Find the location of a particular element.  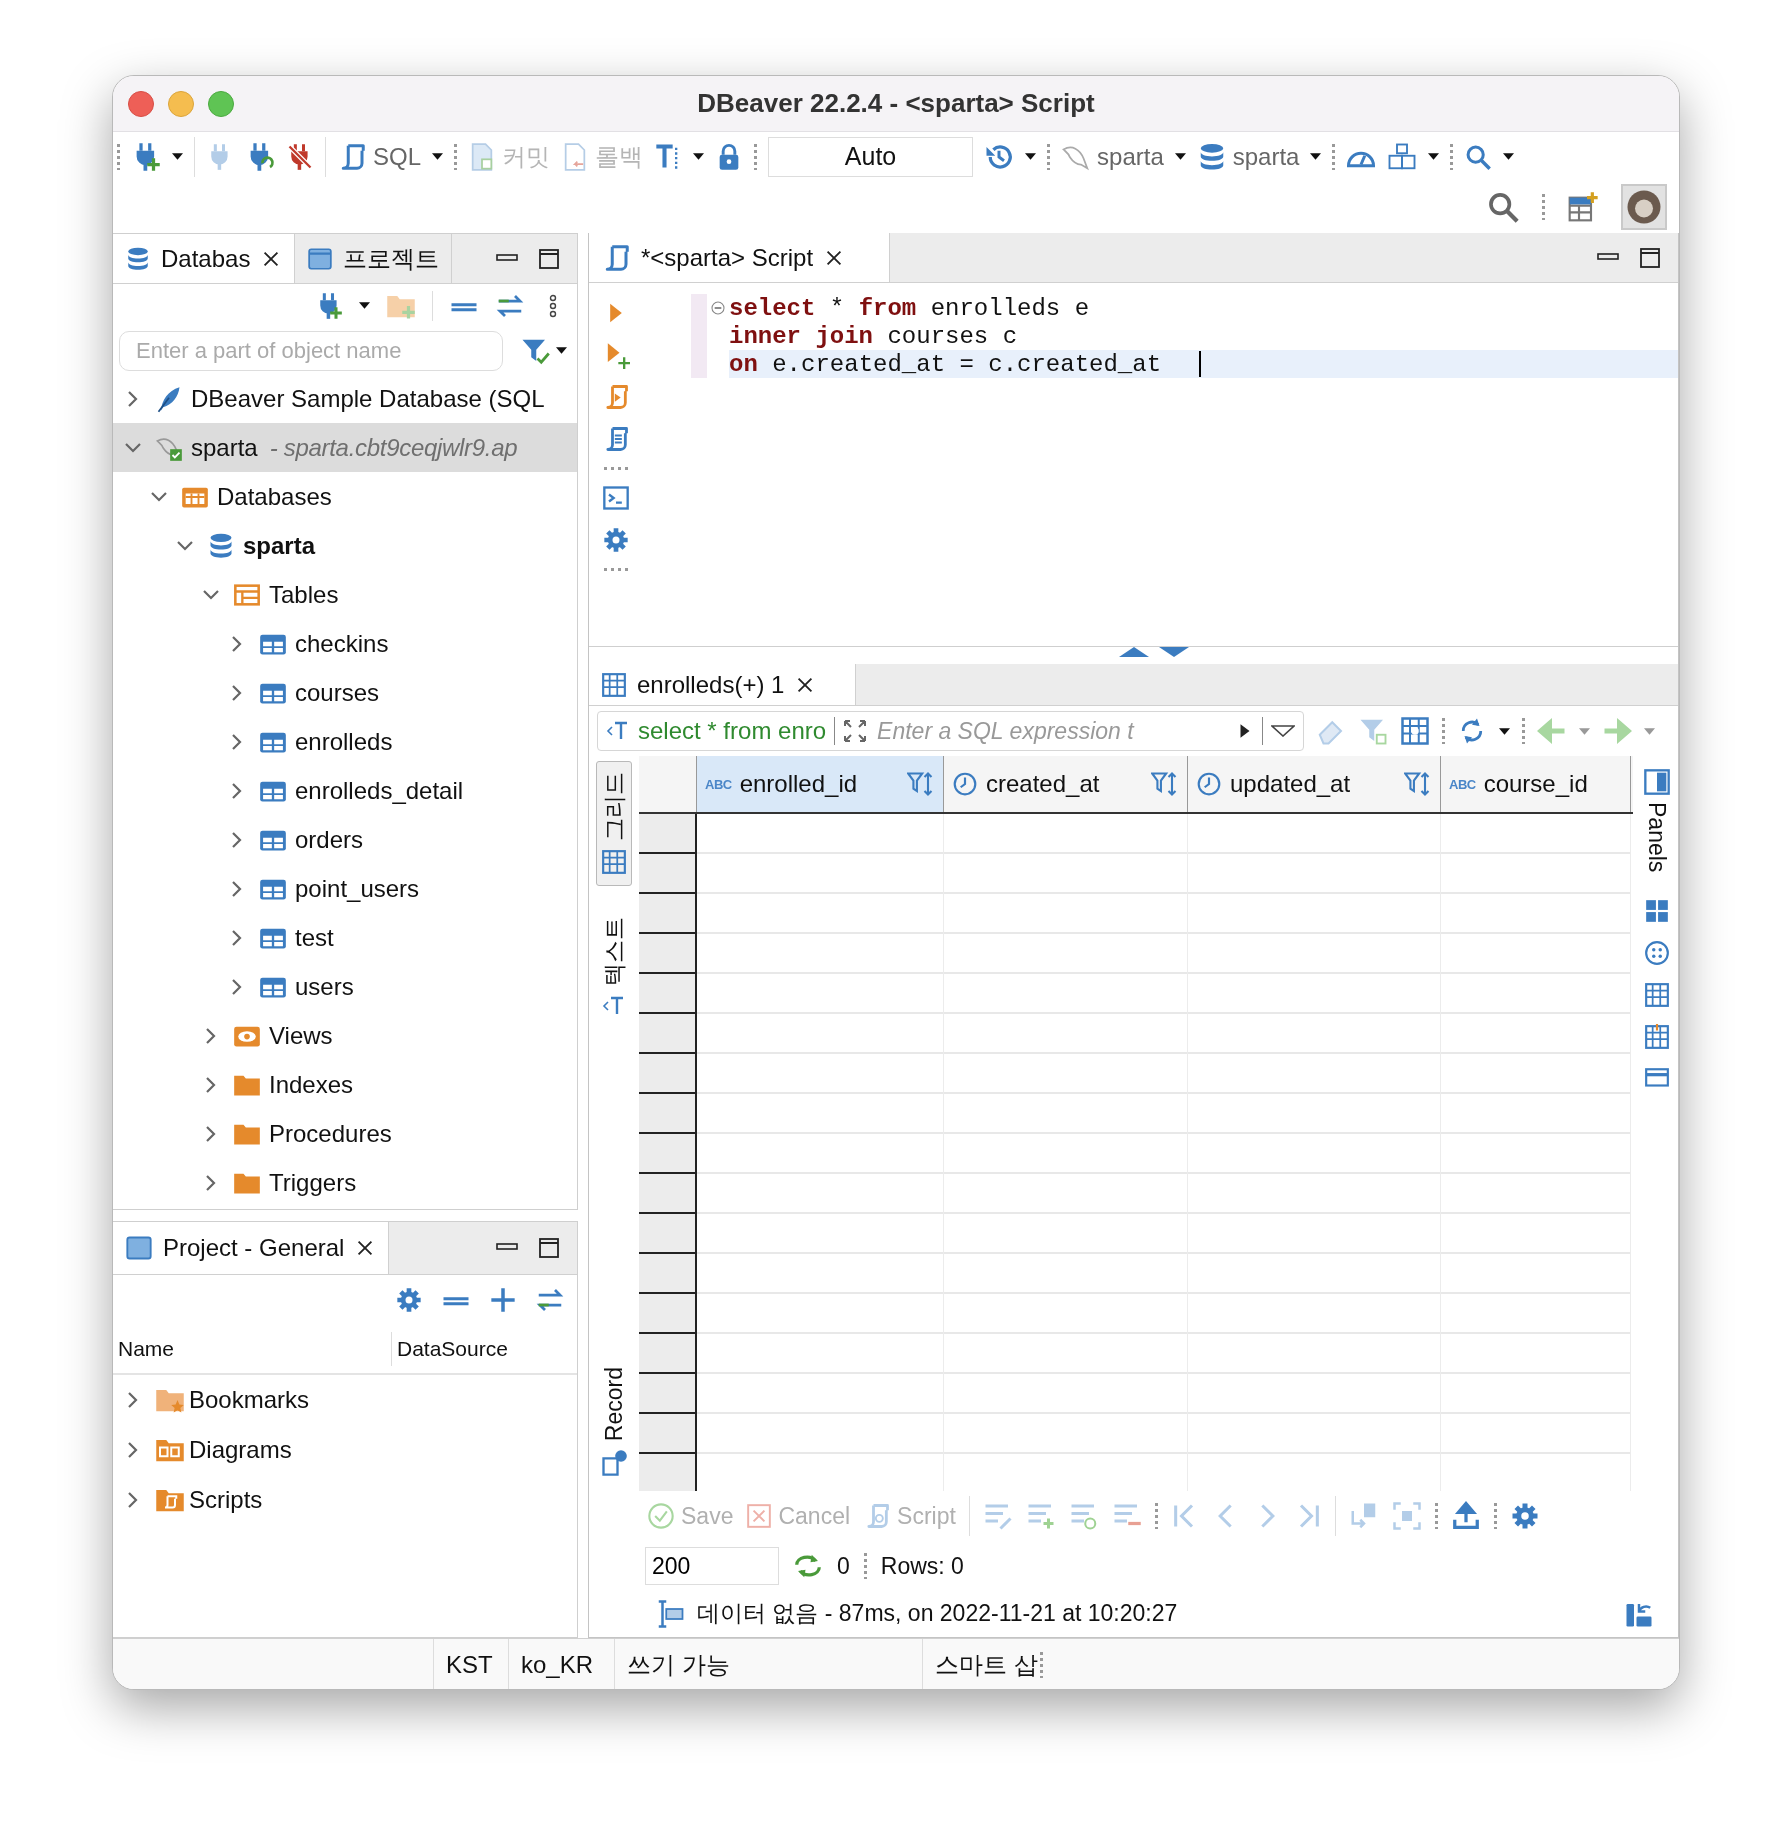

tree-item: point_users is located at coordinates (345, 888).